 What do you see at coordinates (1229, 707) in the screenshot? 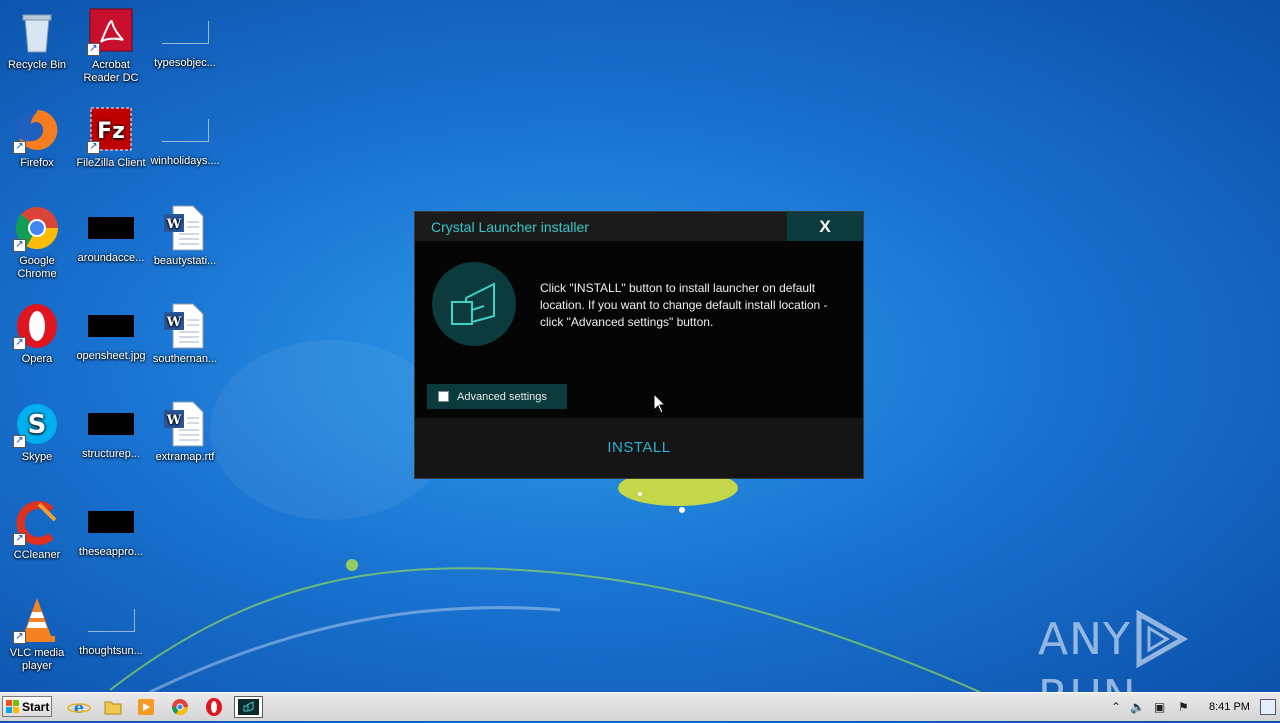
I see `taskbar-clock: 8:41 PM` at bounding box center [1229, 707].